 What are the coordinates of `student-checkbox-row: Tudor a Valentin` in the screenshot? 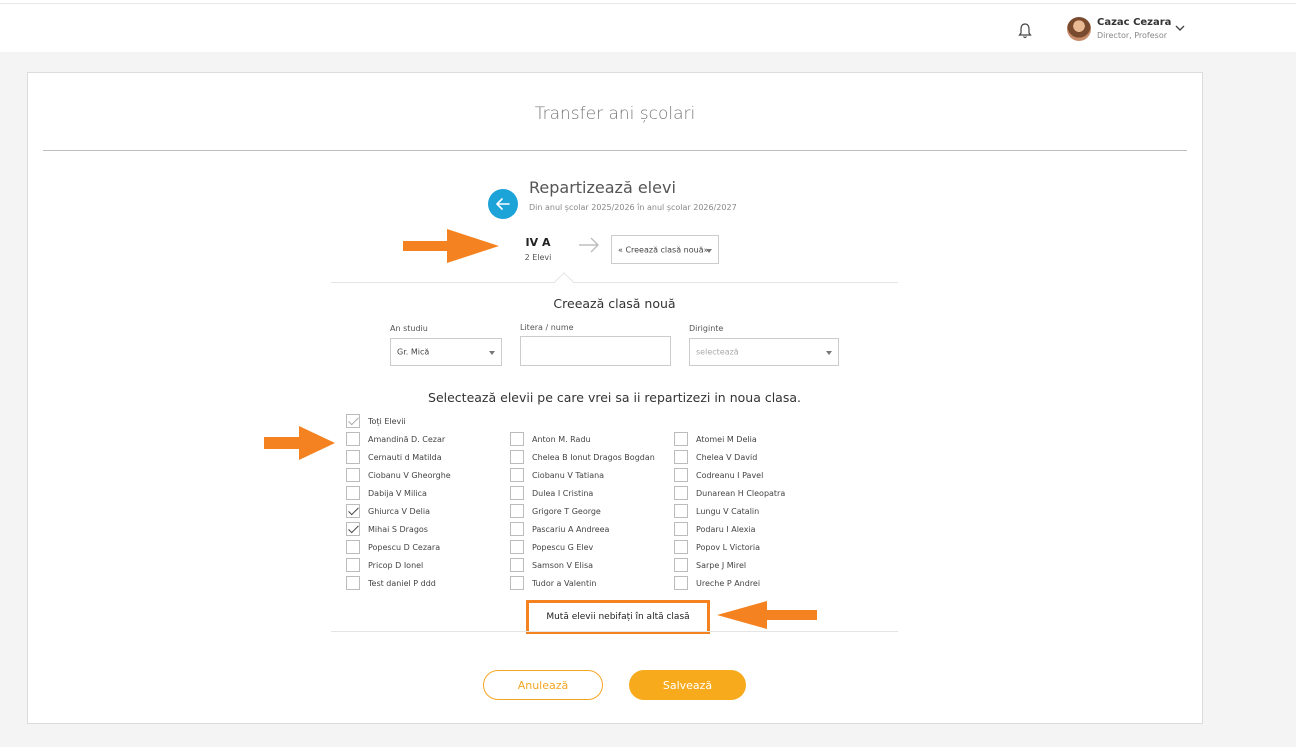 It's located at (553, 583).